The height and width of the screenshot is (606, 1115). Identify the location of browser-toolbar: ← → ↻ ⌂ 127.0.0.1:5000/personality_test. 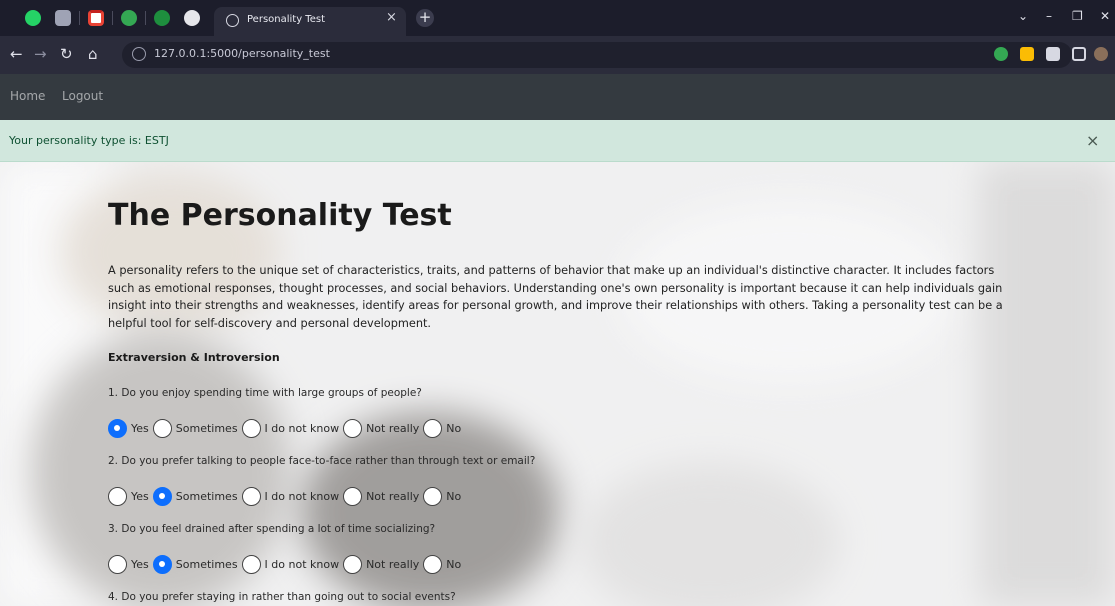
(557, 55).